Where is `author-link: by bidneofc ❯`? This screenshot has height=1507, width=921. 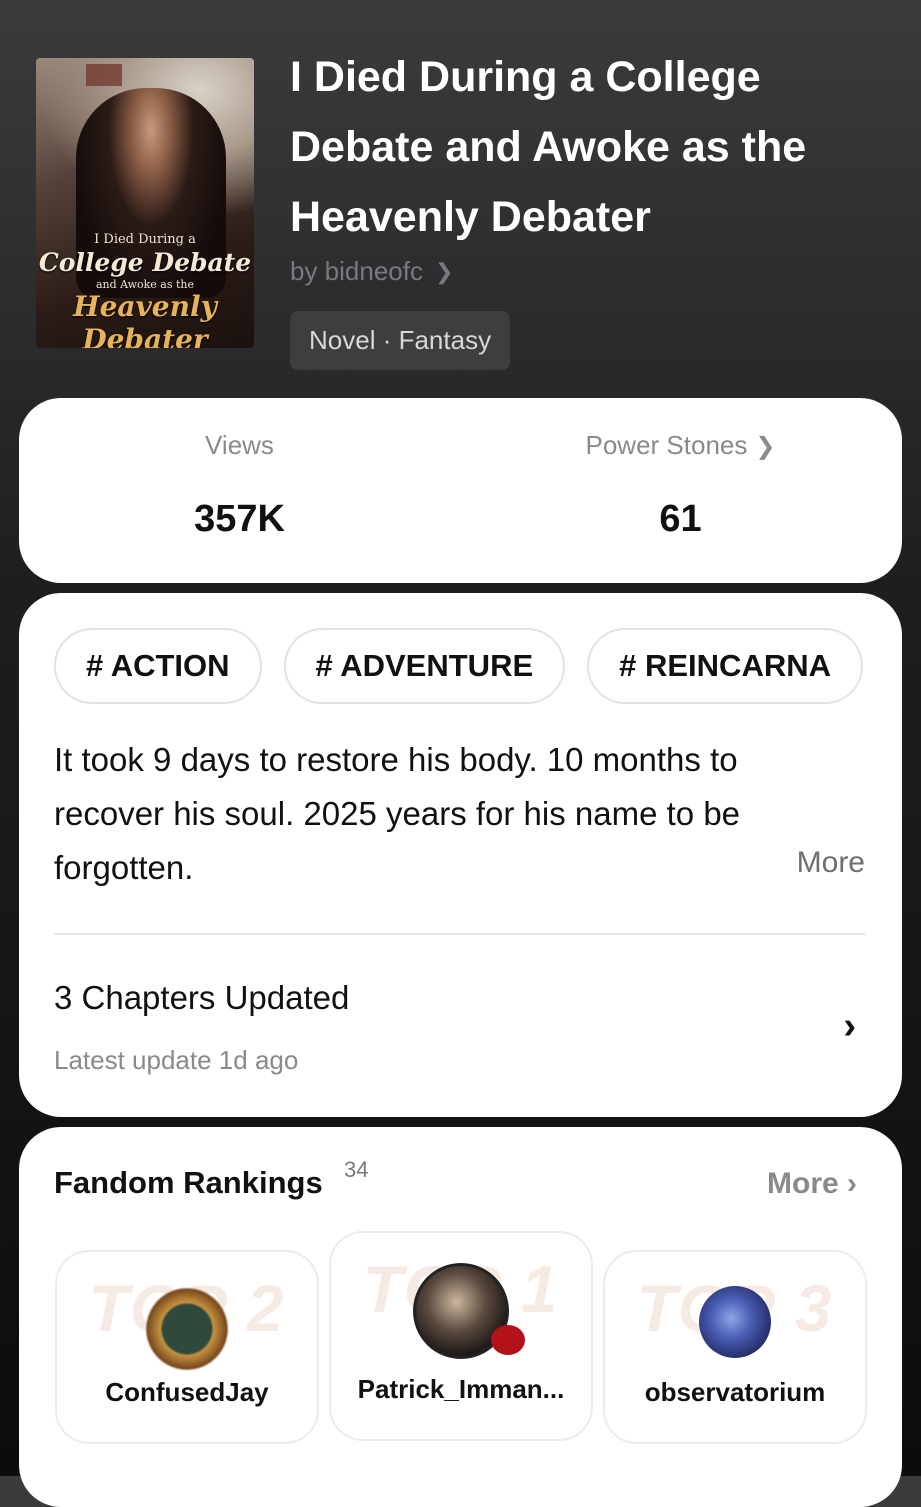
author-link: by bidneofc ❯ is located at coordinates (371, 271).